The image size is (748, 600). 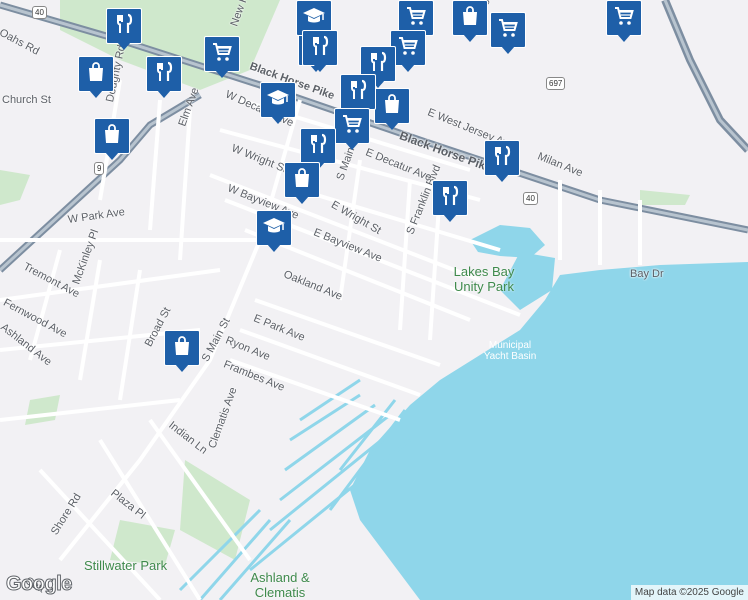 What do you see at coordinates (126, 565) in the screenshot?
I see `park-label: Stillwater Park` at bounding box center [126, 565].